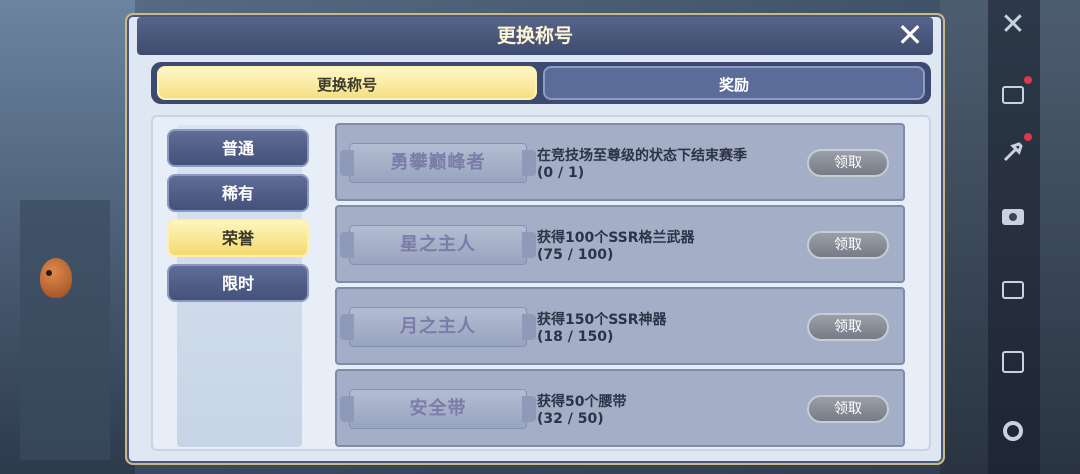 The image size is (1080, 474). I want to click on battery-icon, so click(1013, 290).